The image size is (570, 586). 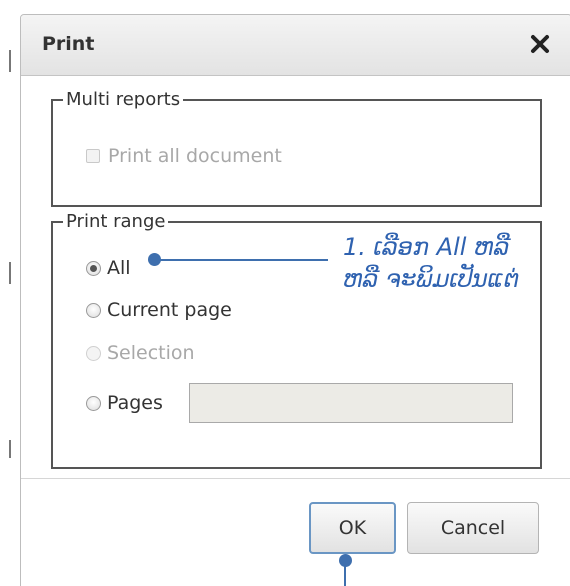 What do you see at coordinates (352, 528) in the screenshot?
I see `ok-button: OK` at bounding box center [352, 528].